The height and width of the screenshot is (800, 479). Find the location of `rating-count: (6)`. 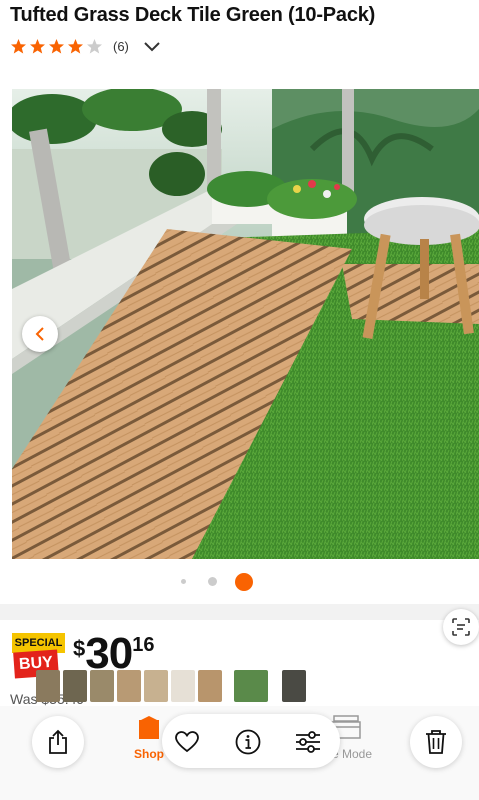

rating-count: (6) is located at coordinates (121, 46).